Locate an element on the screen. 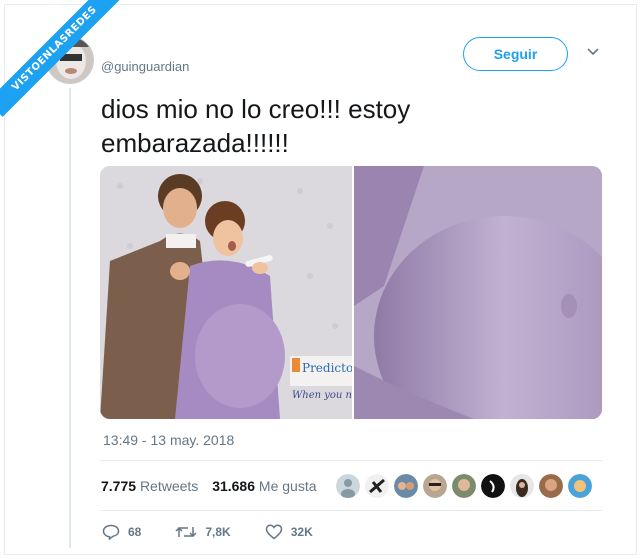 The width and height of the screenshot is (641, 559). tweet-timestamp: 13:49 - 13 may. 2018 is located at coordinates (168, 440).